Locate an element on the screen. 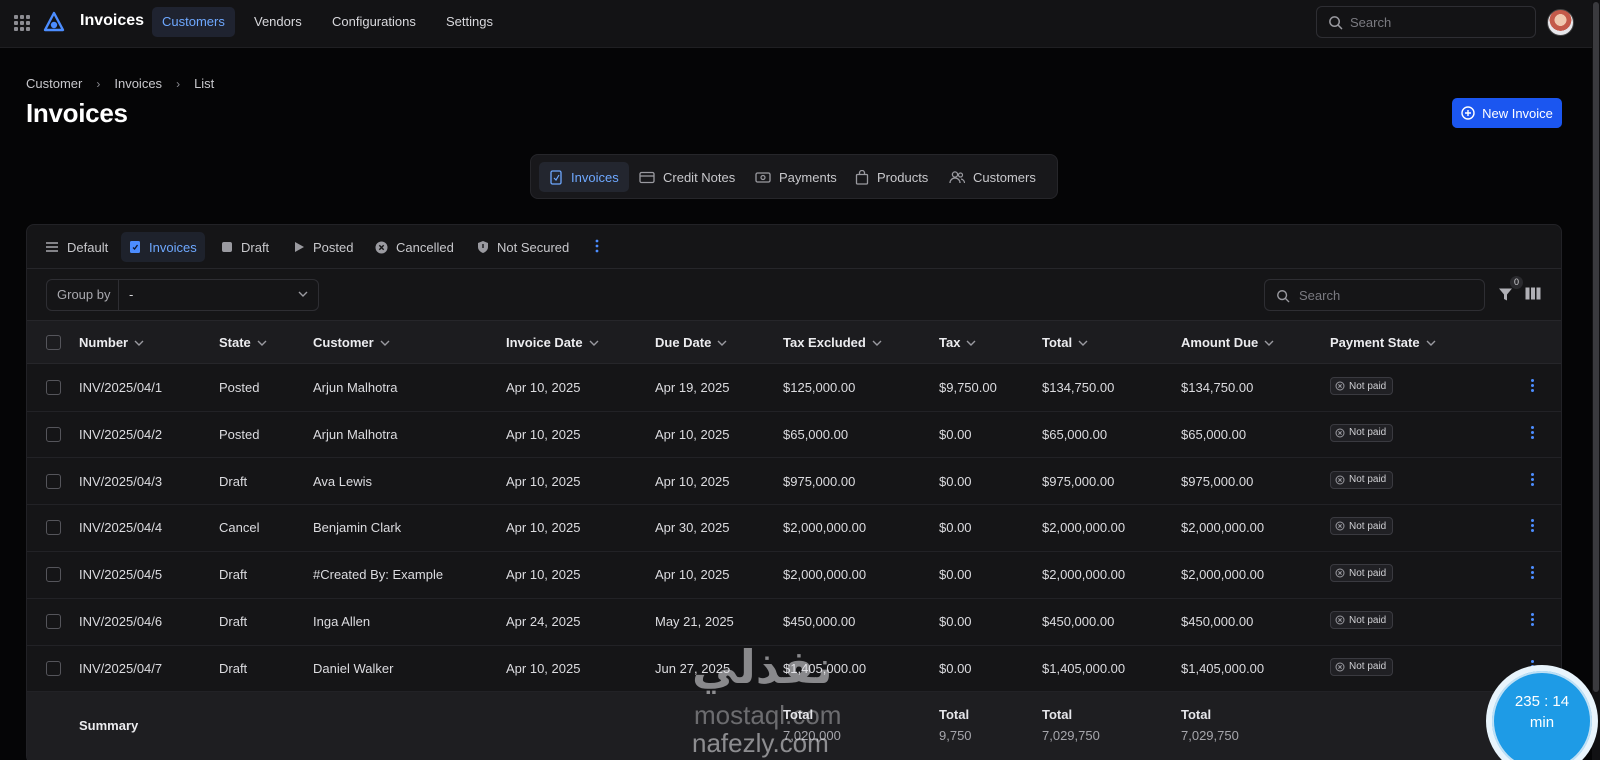  filter-invoices-label: Invoices is located at coordinates (173, 247).